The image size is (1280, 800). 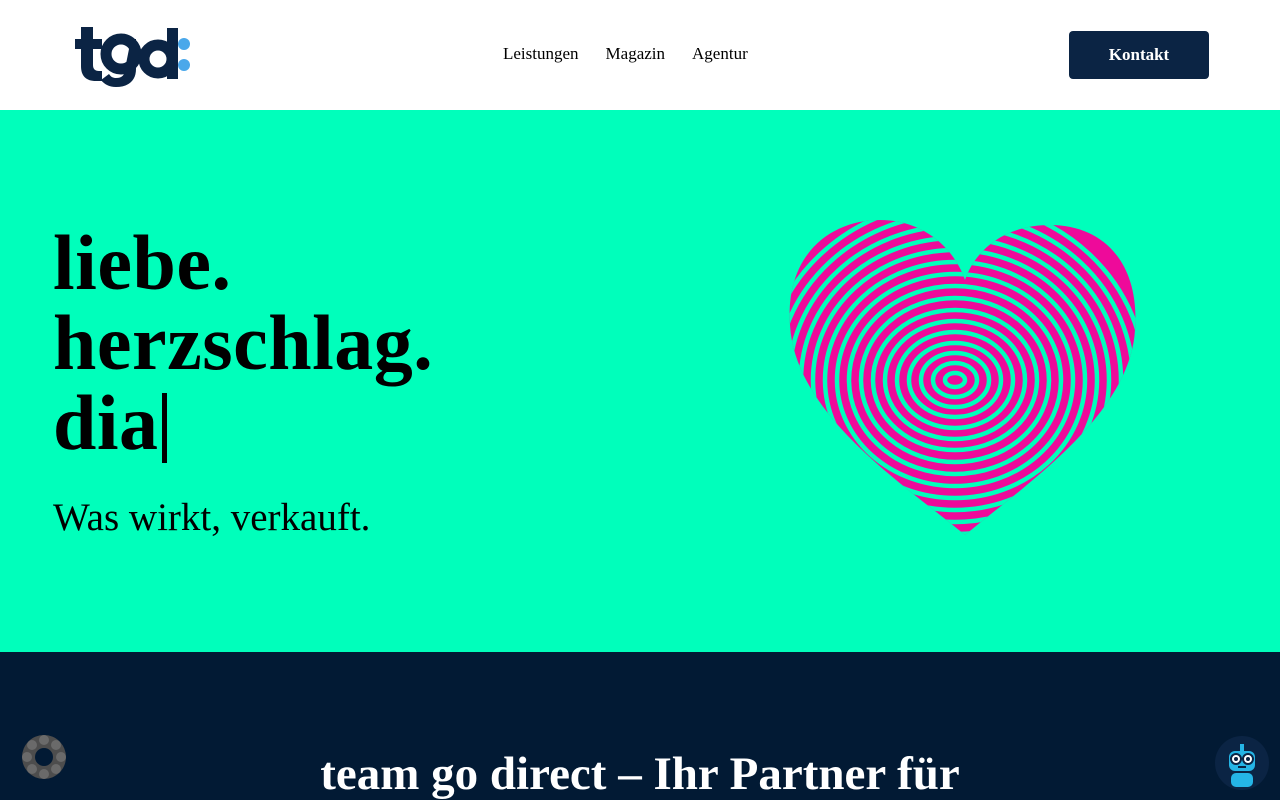 What do you see at coordinates (541, 54) in the screenshot?
I see `nav-leistungen: Leistungen` at bounding box center [541, 54].